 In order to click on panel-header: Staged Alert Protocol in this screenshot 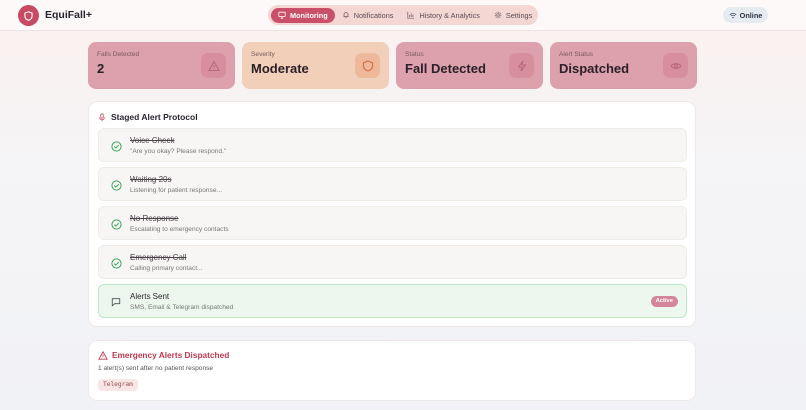, I will do `click(148, 117)`.